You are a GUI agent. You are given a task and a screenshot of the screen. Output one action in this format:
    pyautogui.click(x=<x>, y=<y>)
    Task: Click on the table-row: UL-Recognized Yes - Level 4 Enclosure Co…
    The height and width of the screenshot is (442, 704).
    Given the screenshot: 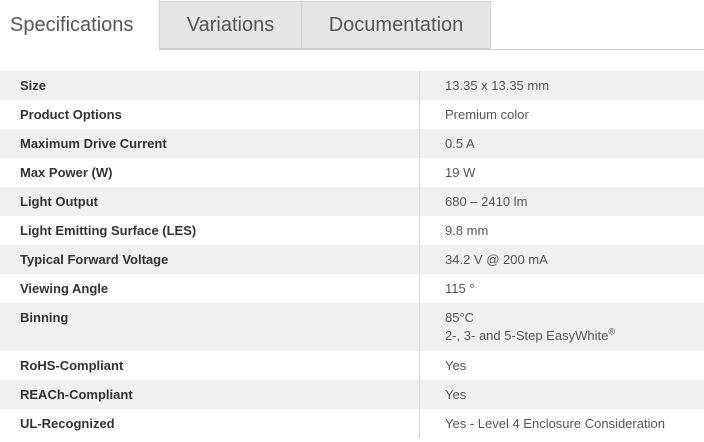 What is the action you would take?
    pyautogui.click(x=352, y=423)
    